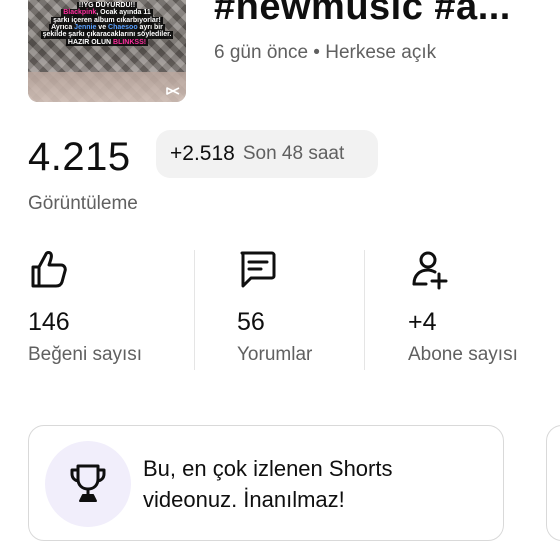  I want to click on thumbnail-caption-line: Blackpink, Ocak ayında 11, so click(107, 13).